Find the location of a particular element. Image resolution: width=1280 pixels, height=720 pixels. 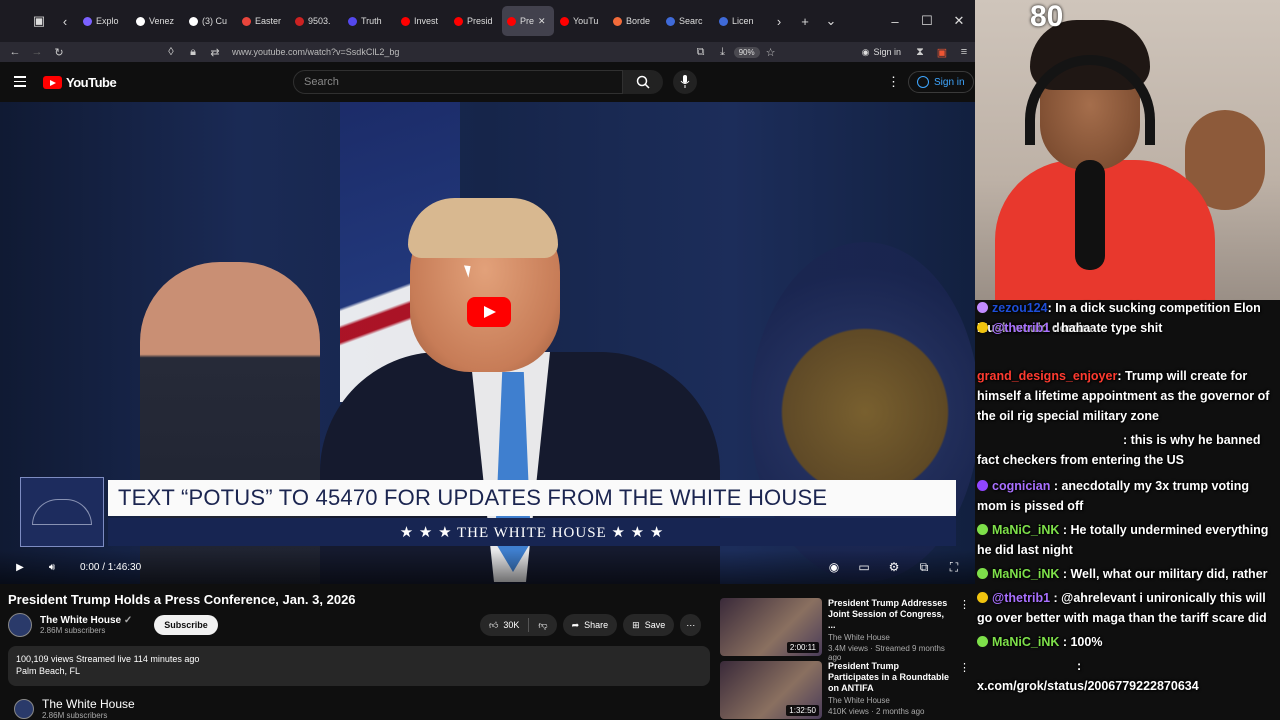

video-thumbnail: 2:00:11 is located at coordinates (771, 627).